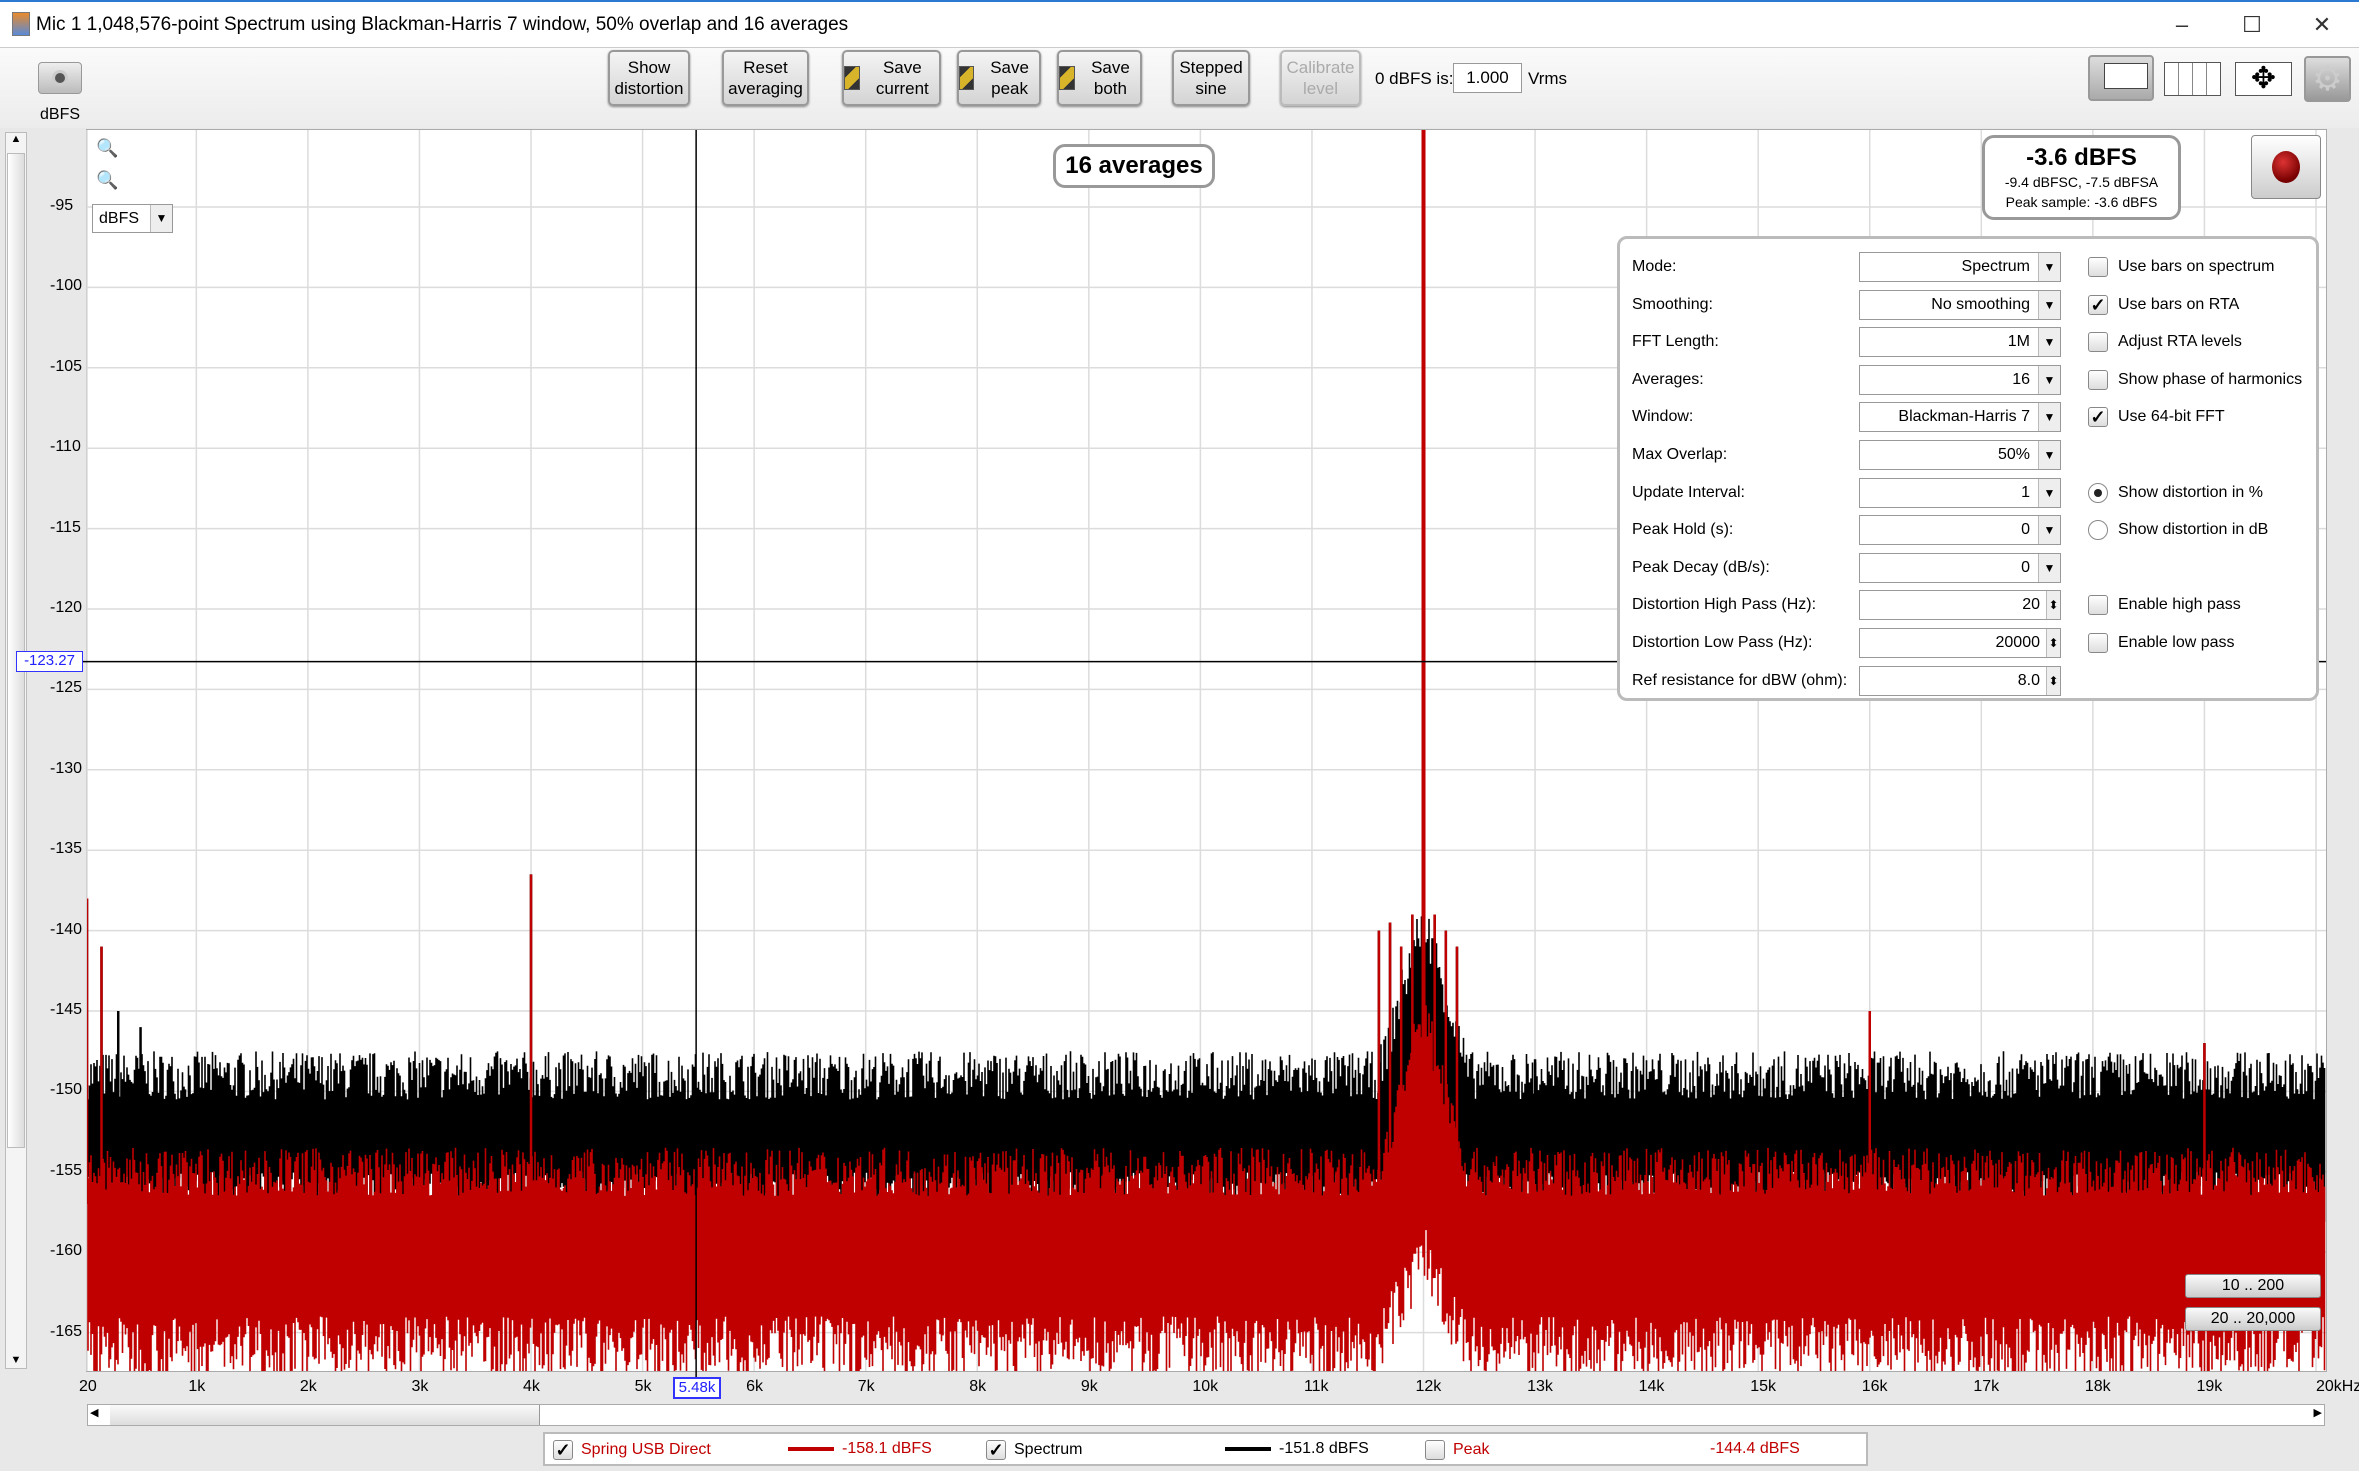 The width and height of the screenshot is (2359, 1471). What do you see at coordinates (197, 1386) in the screenshot?
I see `x-tick-label: 1k` at bounding box center [197, 1386].